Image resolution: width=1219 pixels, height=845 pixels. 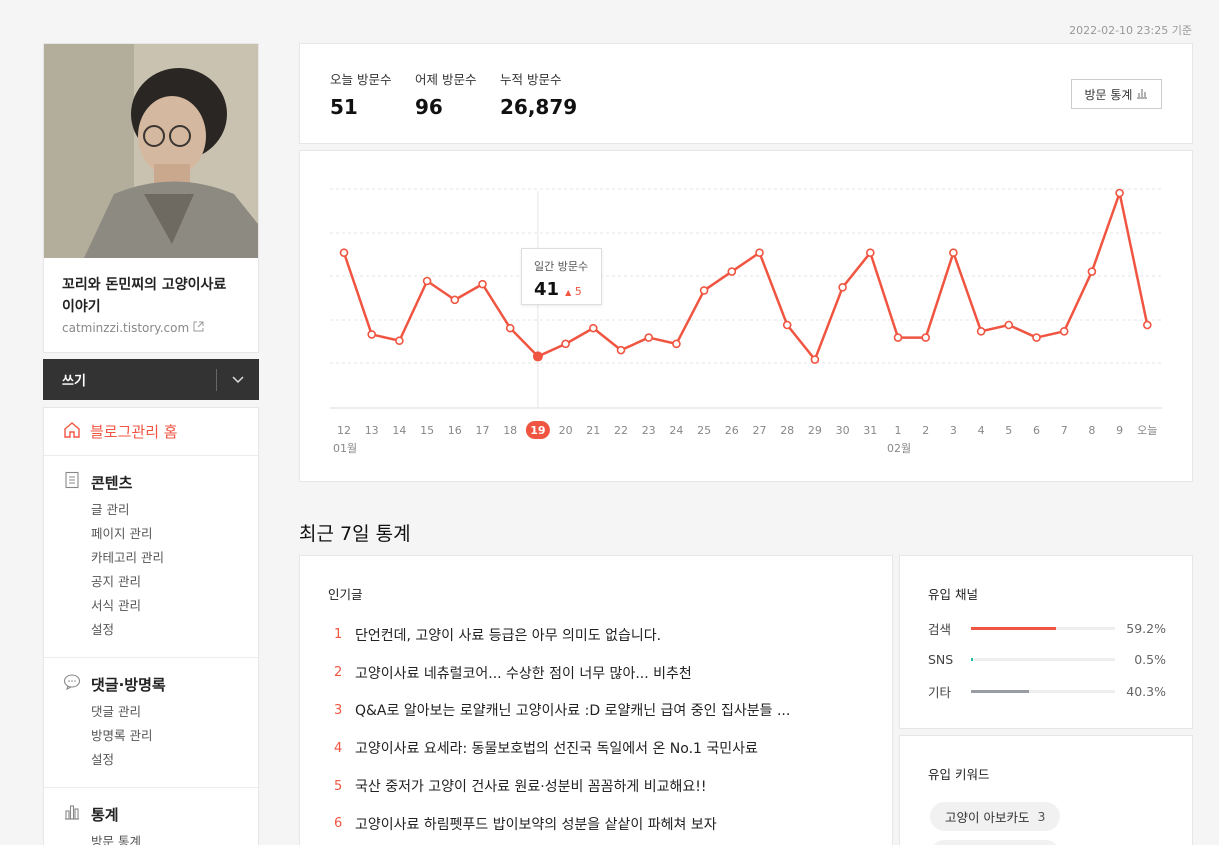 What do you see at coordinates (531, 79) in the screenshot?
I see `stat-total-label: 누적 방문수` at bounding box center [531, 79].